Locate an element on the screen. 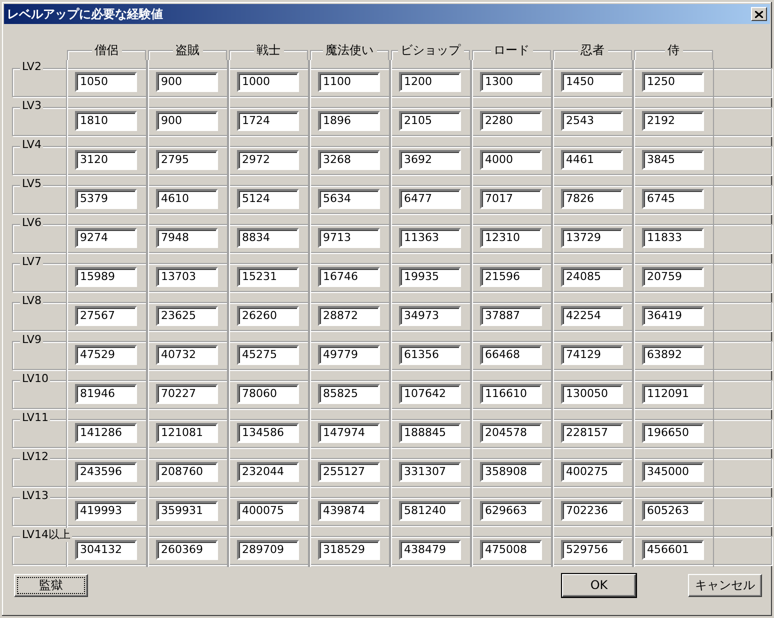  input-field: 121081 is located at coordinates (187, 432).